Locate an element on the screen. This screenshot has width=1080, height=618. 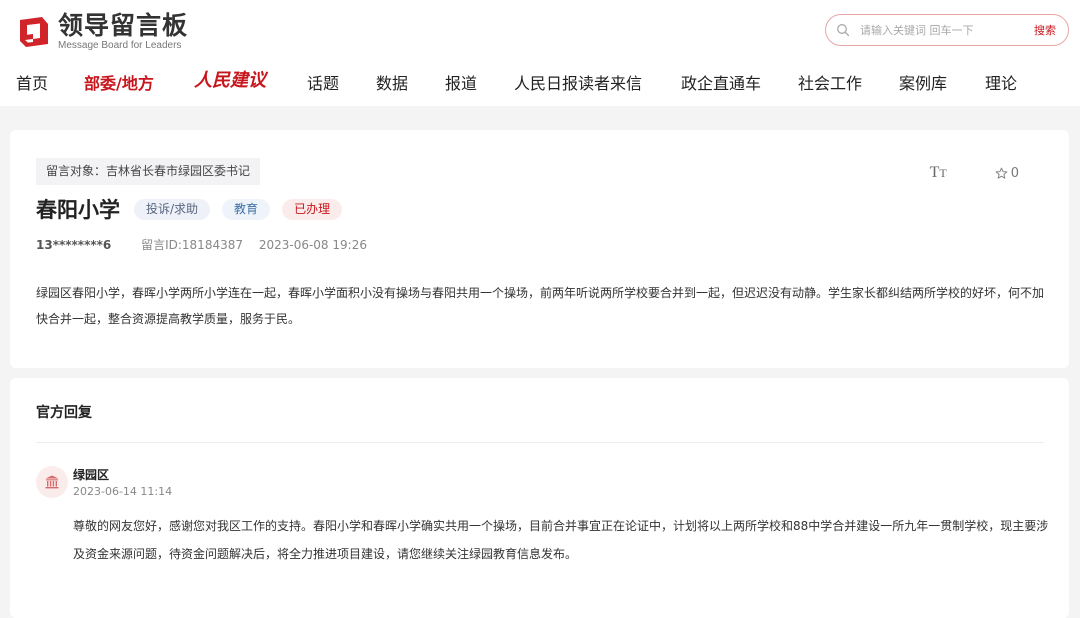
star-icon is located at coordinates (1001, 173).